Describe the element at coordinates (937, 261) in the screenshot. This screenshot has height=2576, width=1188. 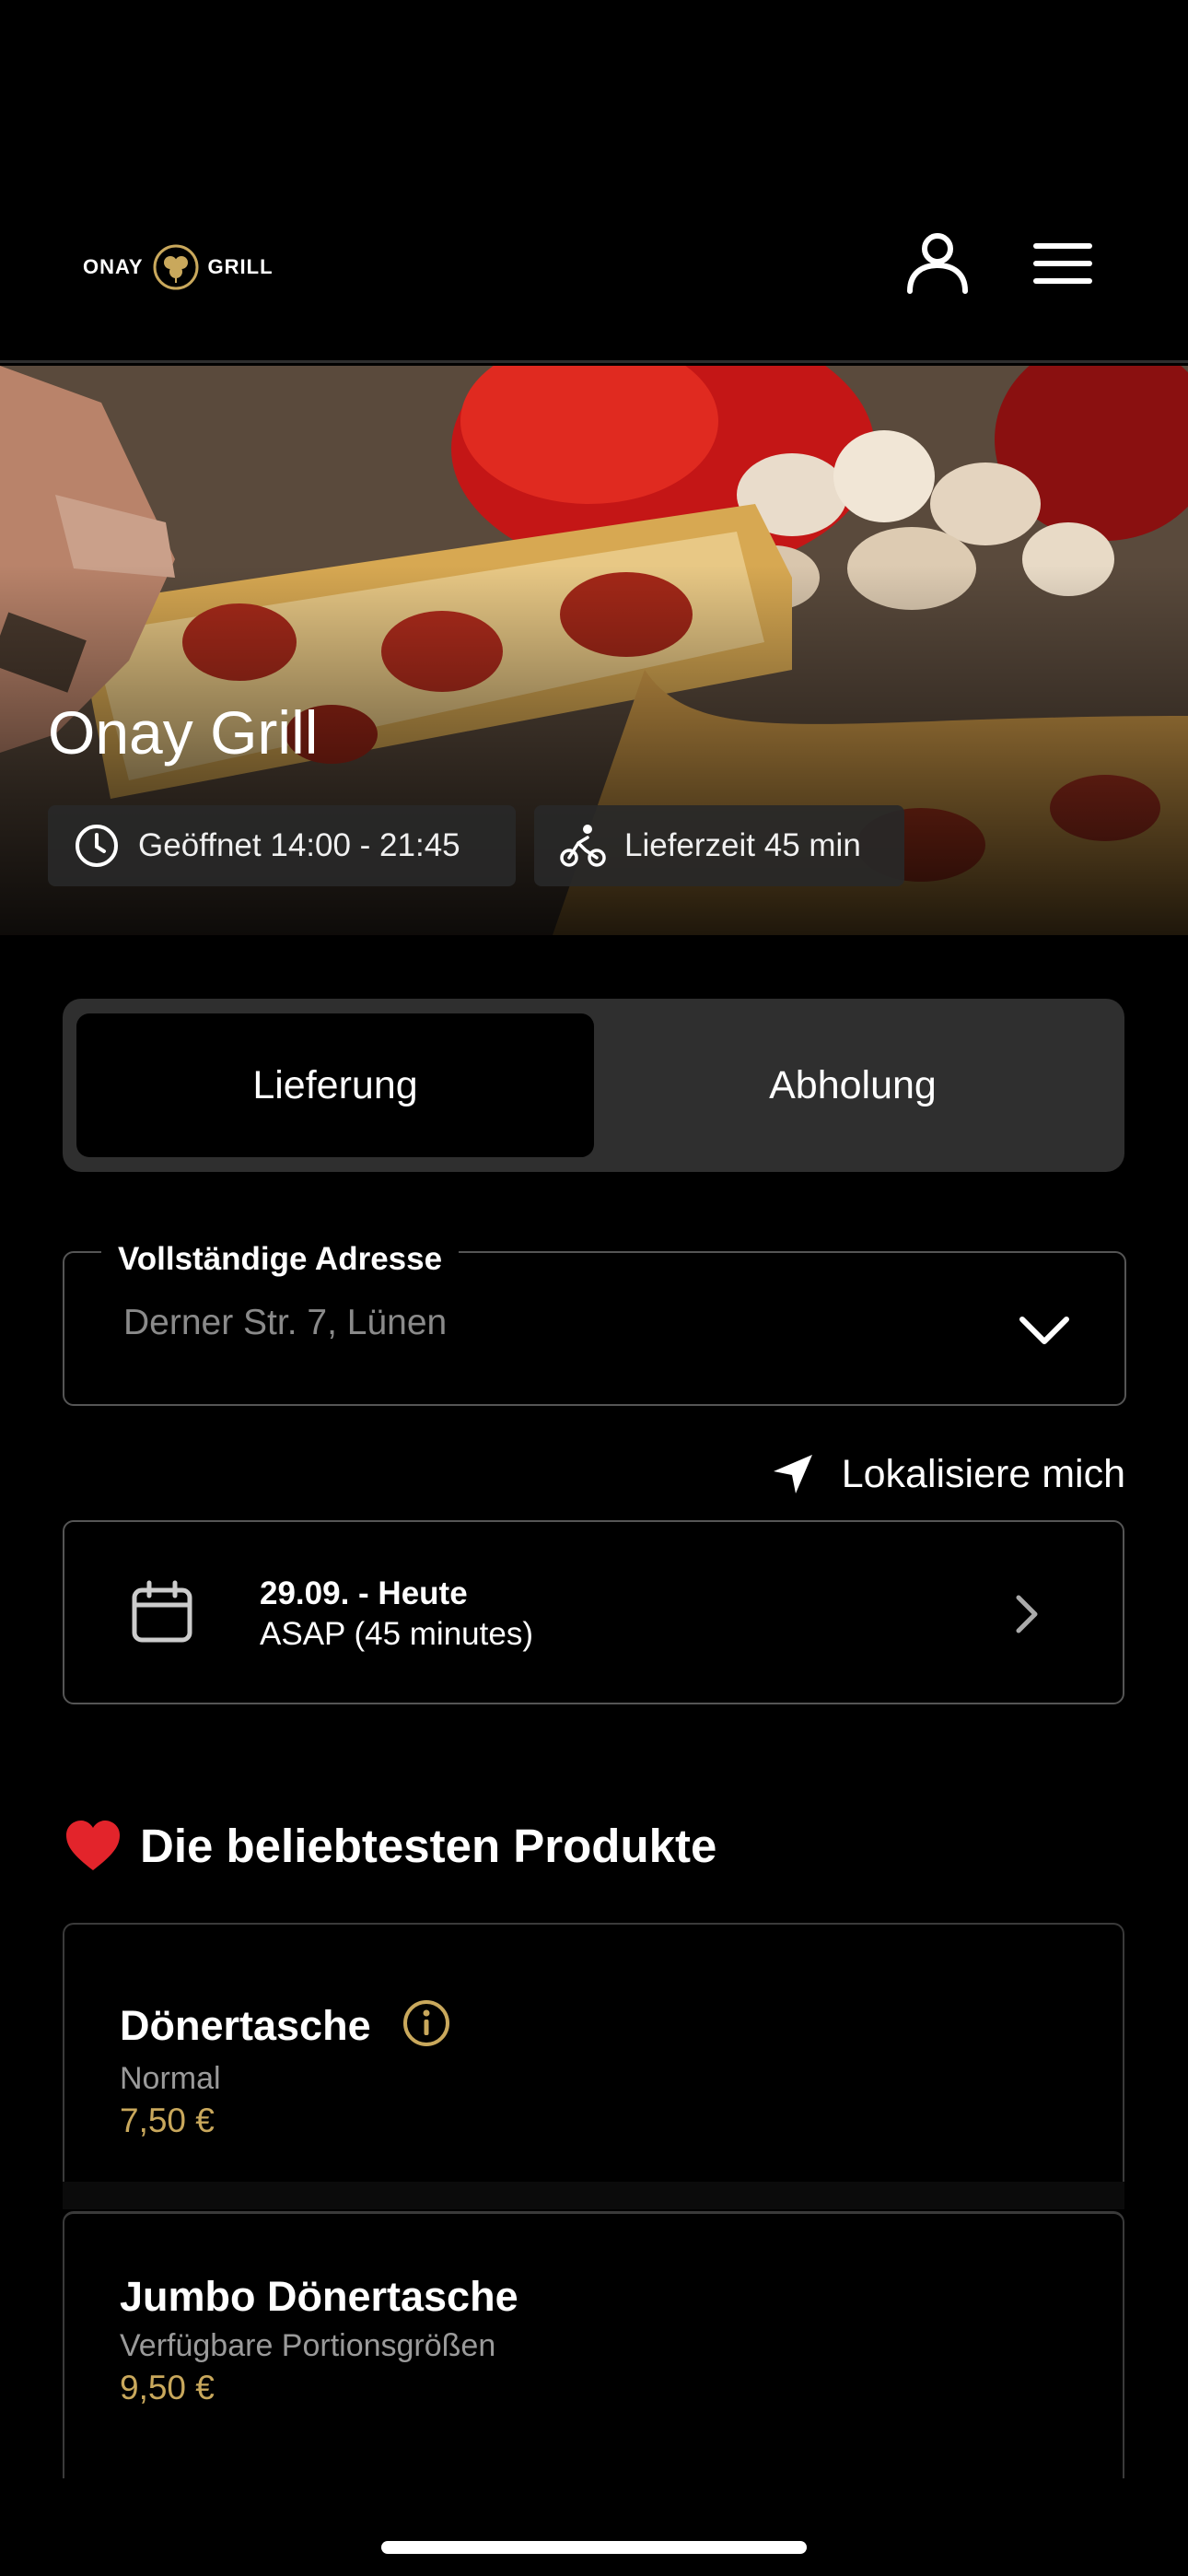
I see `user-icon` at that location.